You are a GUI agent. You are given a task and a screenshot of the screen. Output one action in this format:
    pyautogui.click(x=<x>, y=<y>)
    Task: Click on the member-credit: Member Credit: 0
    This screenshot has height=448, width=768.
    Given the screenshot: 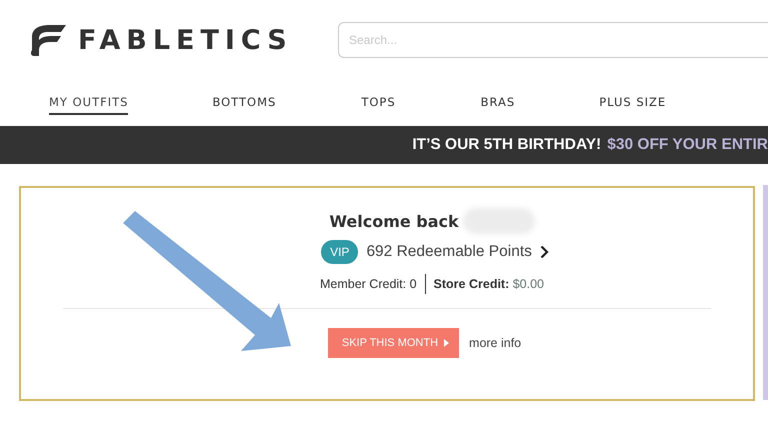 What is the action you would take?
    pyautogui.click(x=368, y=284)
    